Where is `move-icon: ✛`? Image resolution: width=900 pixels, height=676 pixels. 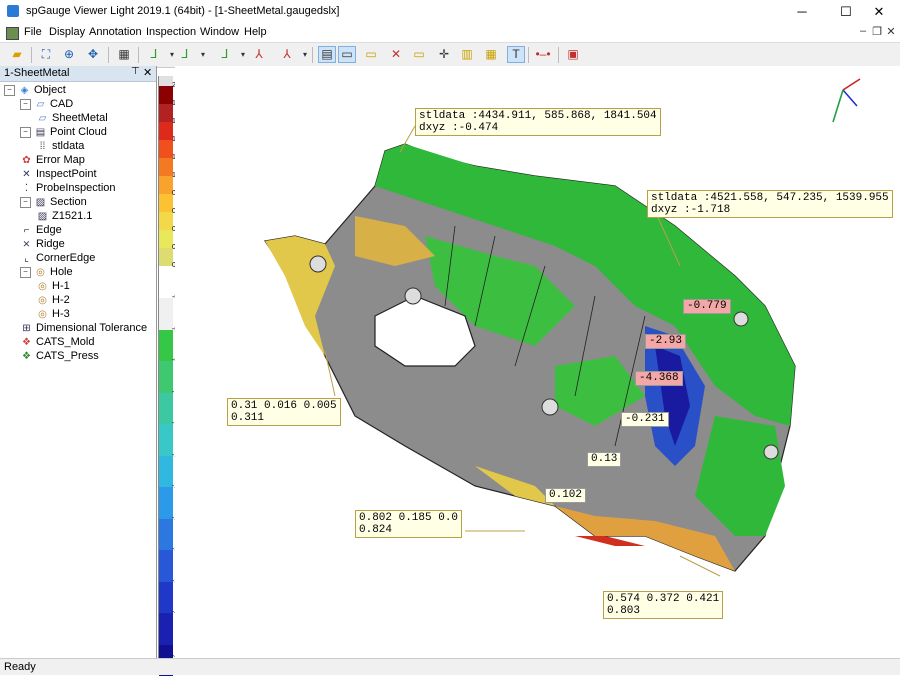 move-icon: ✛ is located at coordinates (444, 54).